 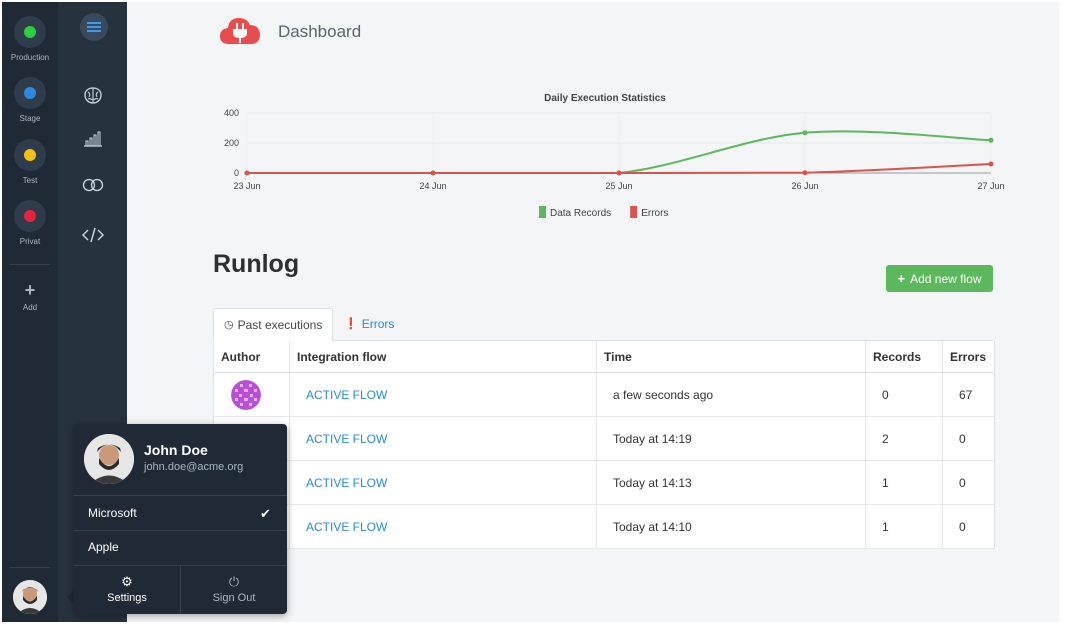 I want to click on add-label: Add, so click(x=30, y=307).